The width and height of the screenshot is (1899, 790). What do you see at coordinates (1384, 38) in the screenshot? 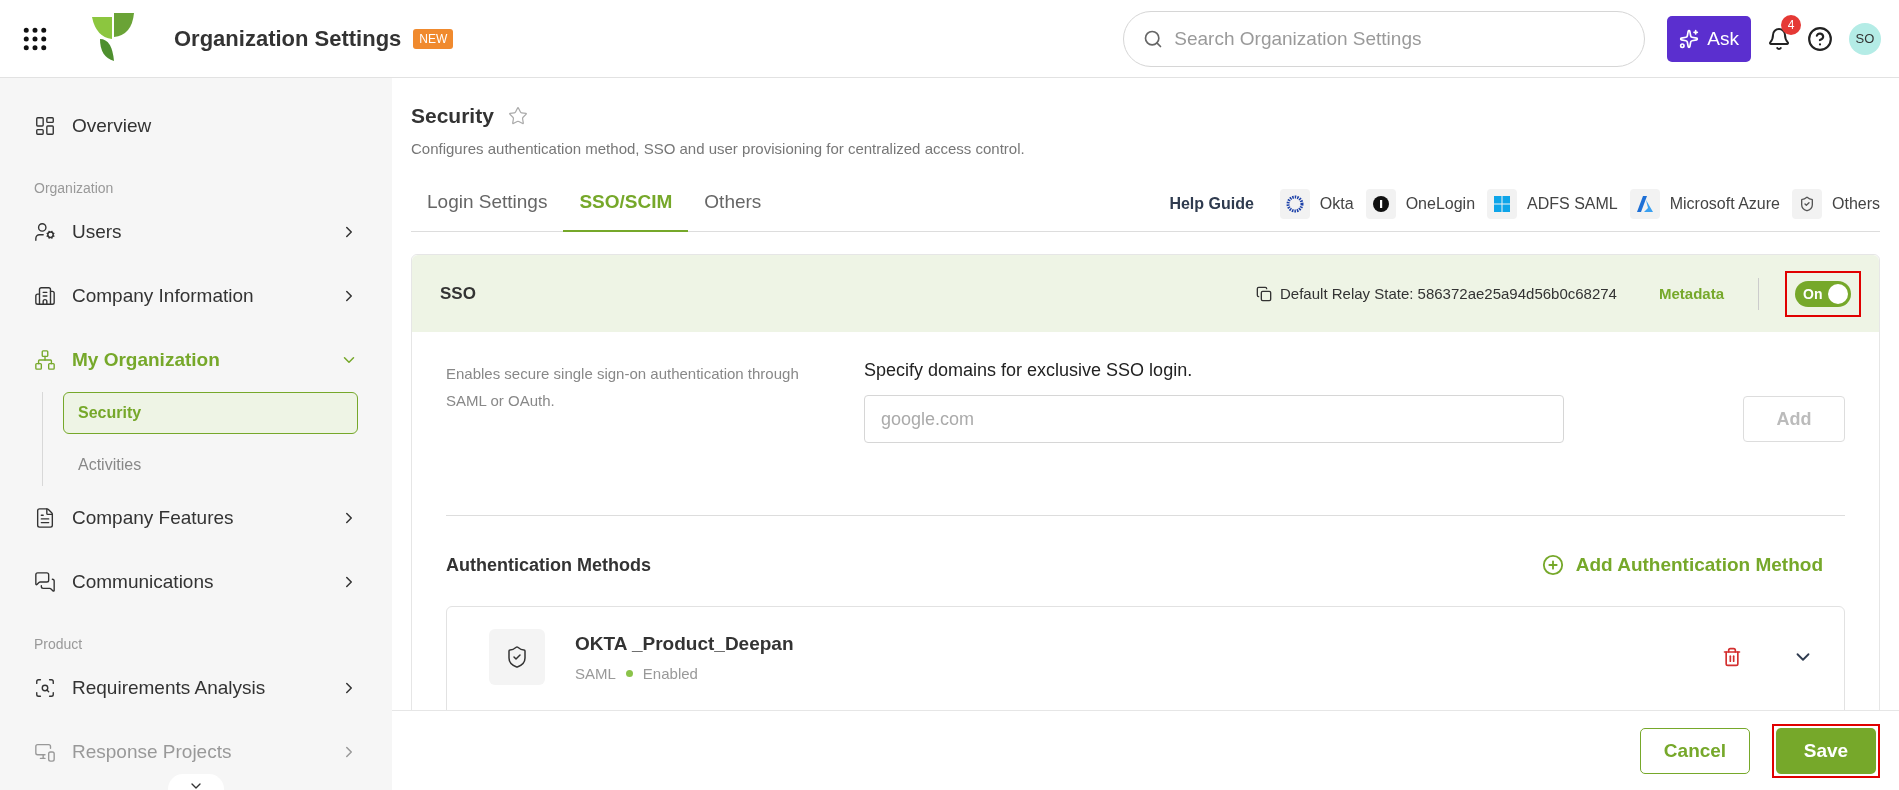
I see `search-field: Search Organization Settings` at bounding box center [1384, 38].